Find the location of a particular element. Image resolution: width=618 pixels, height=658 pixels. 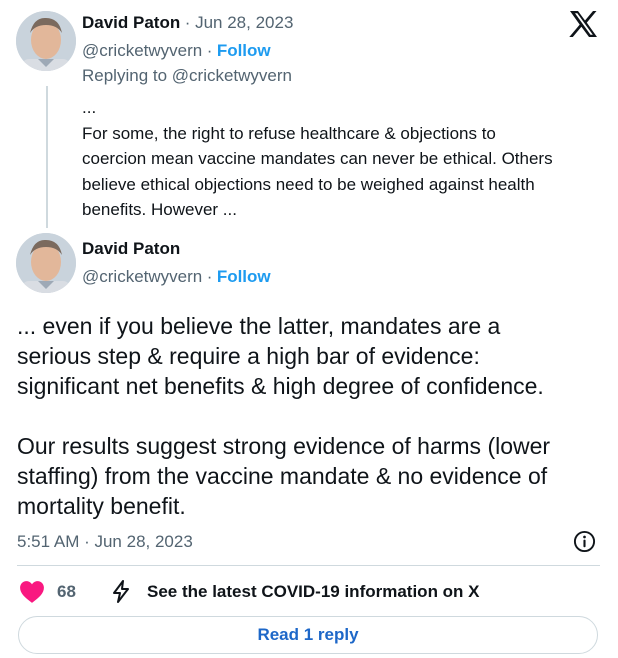

tweet-date: · Jun 28, 2023 is located at coordinates (239, 22).